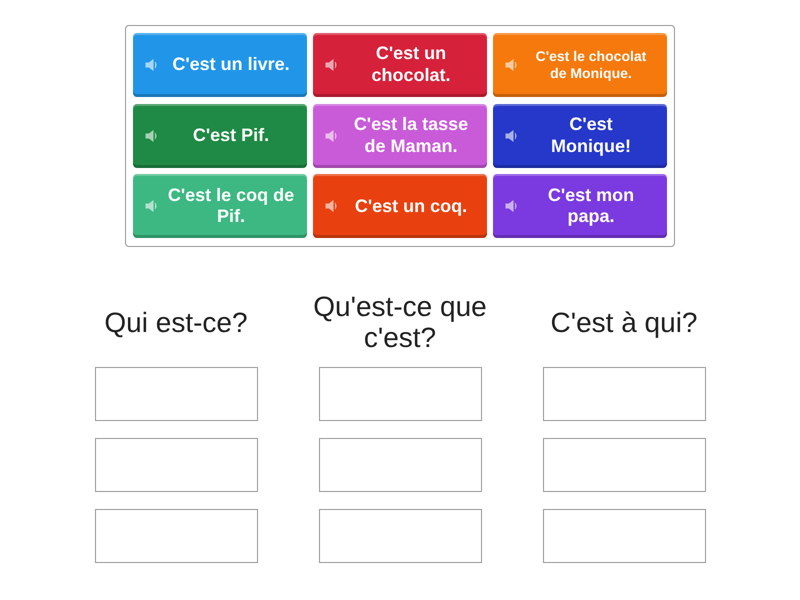  What do you see at coordinates (580, 136) in the screenshot?
I see `answer-tile: C'est Monique!` at bounding box center [580, 136].